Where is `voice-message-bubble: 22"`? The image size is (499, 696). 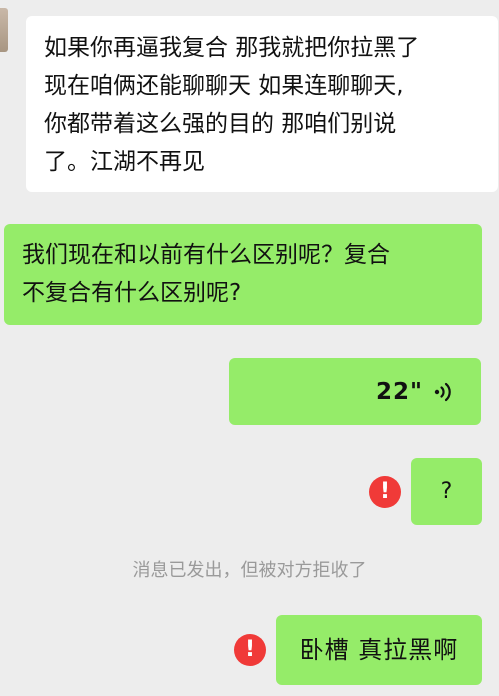 voice-message-bubble: 22" is located at coordinates (355, 391).